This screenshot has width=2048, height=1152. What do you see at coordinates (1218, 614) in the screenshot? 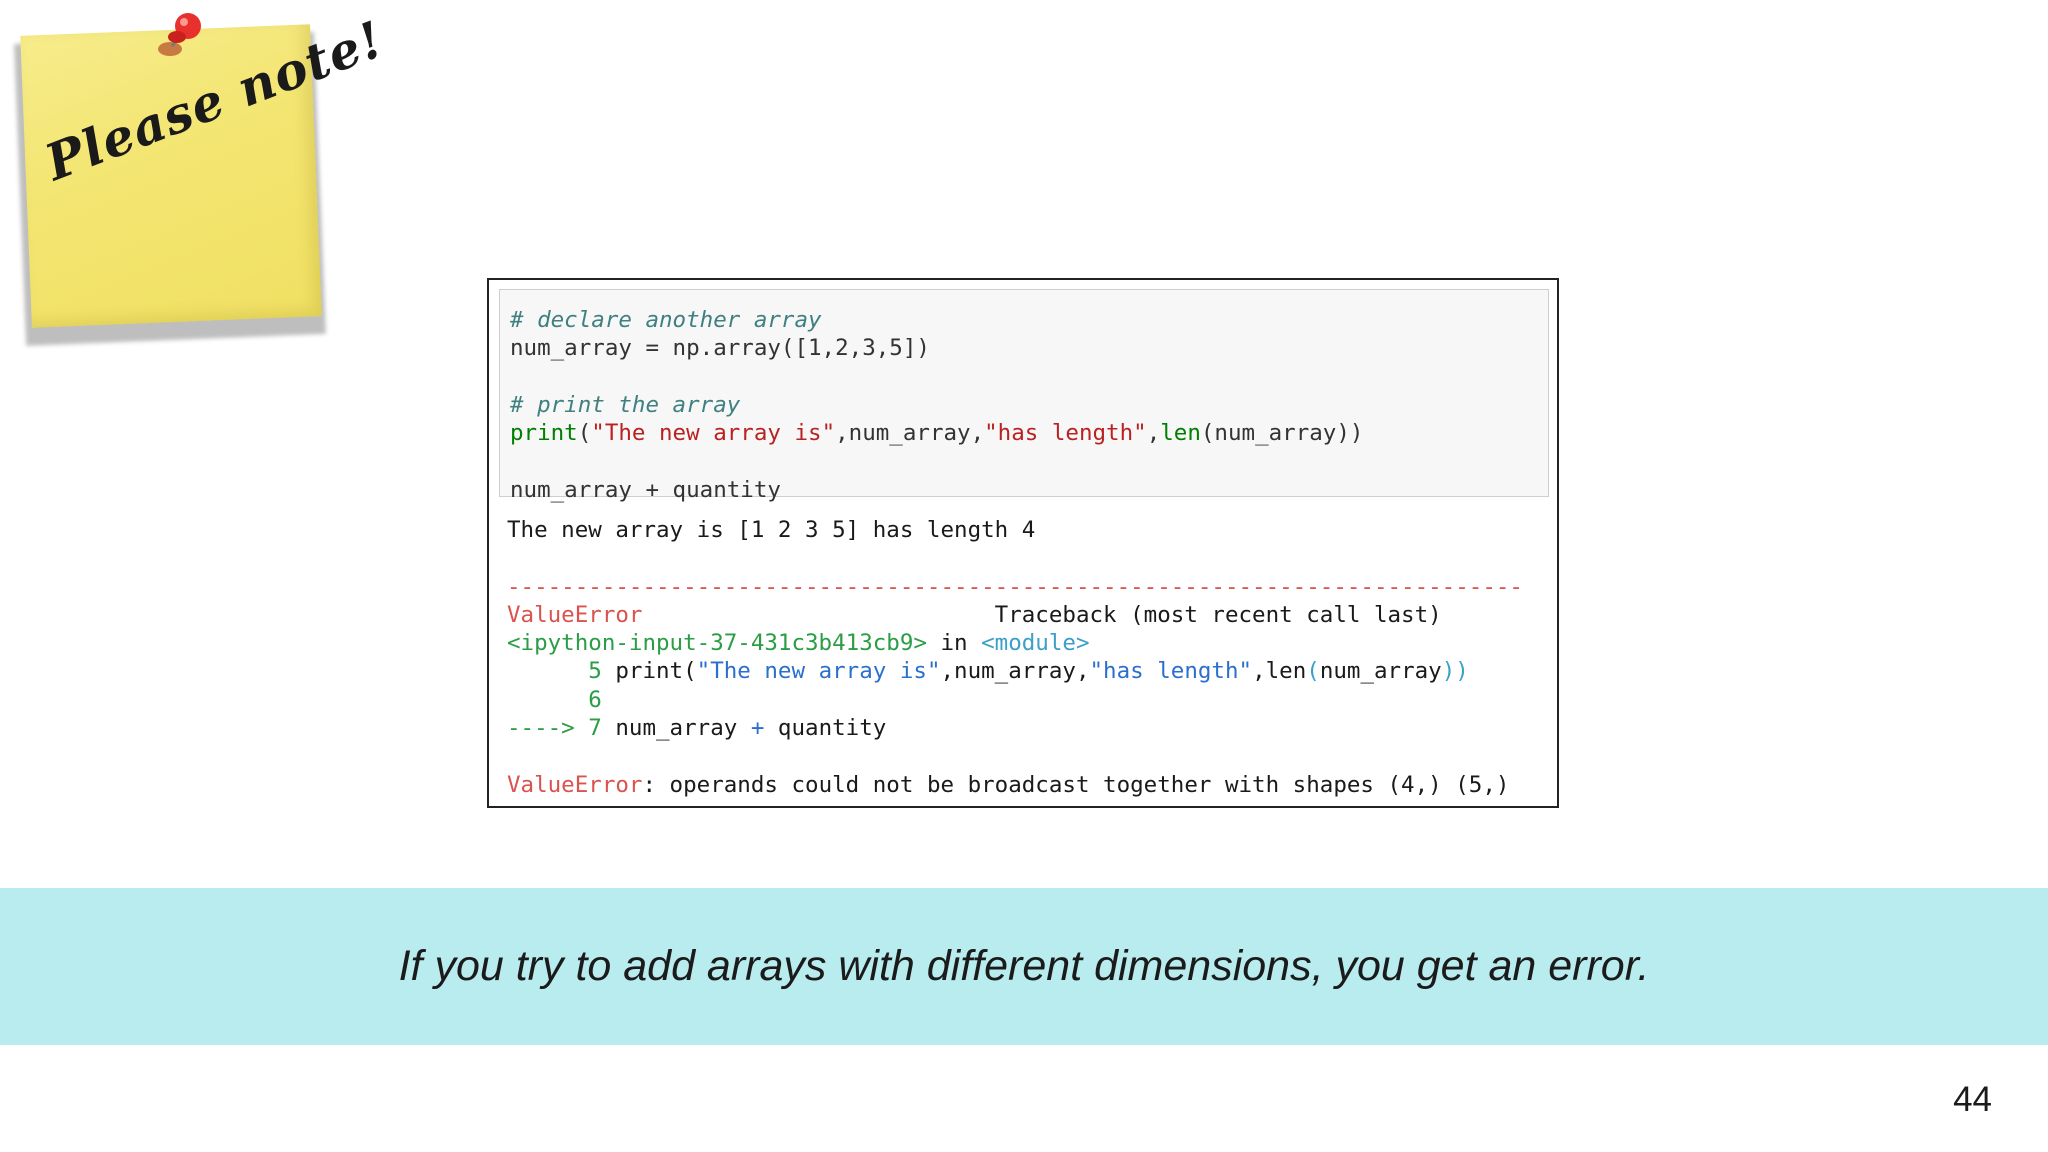
I see `traceback-header: Traceback (most recent call last)` at bounding box center [1218, 614].